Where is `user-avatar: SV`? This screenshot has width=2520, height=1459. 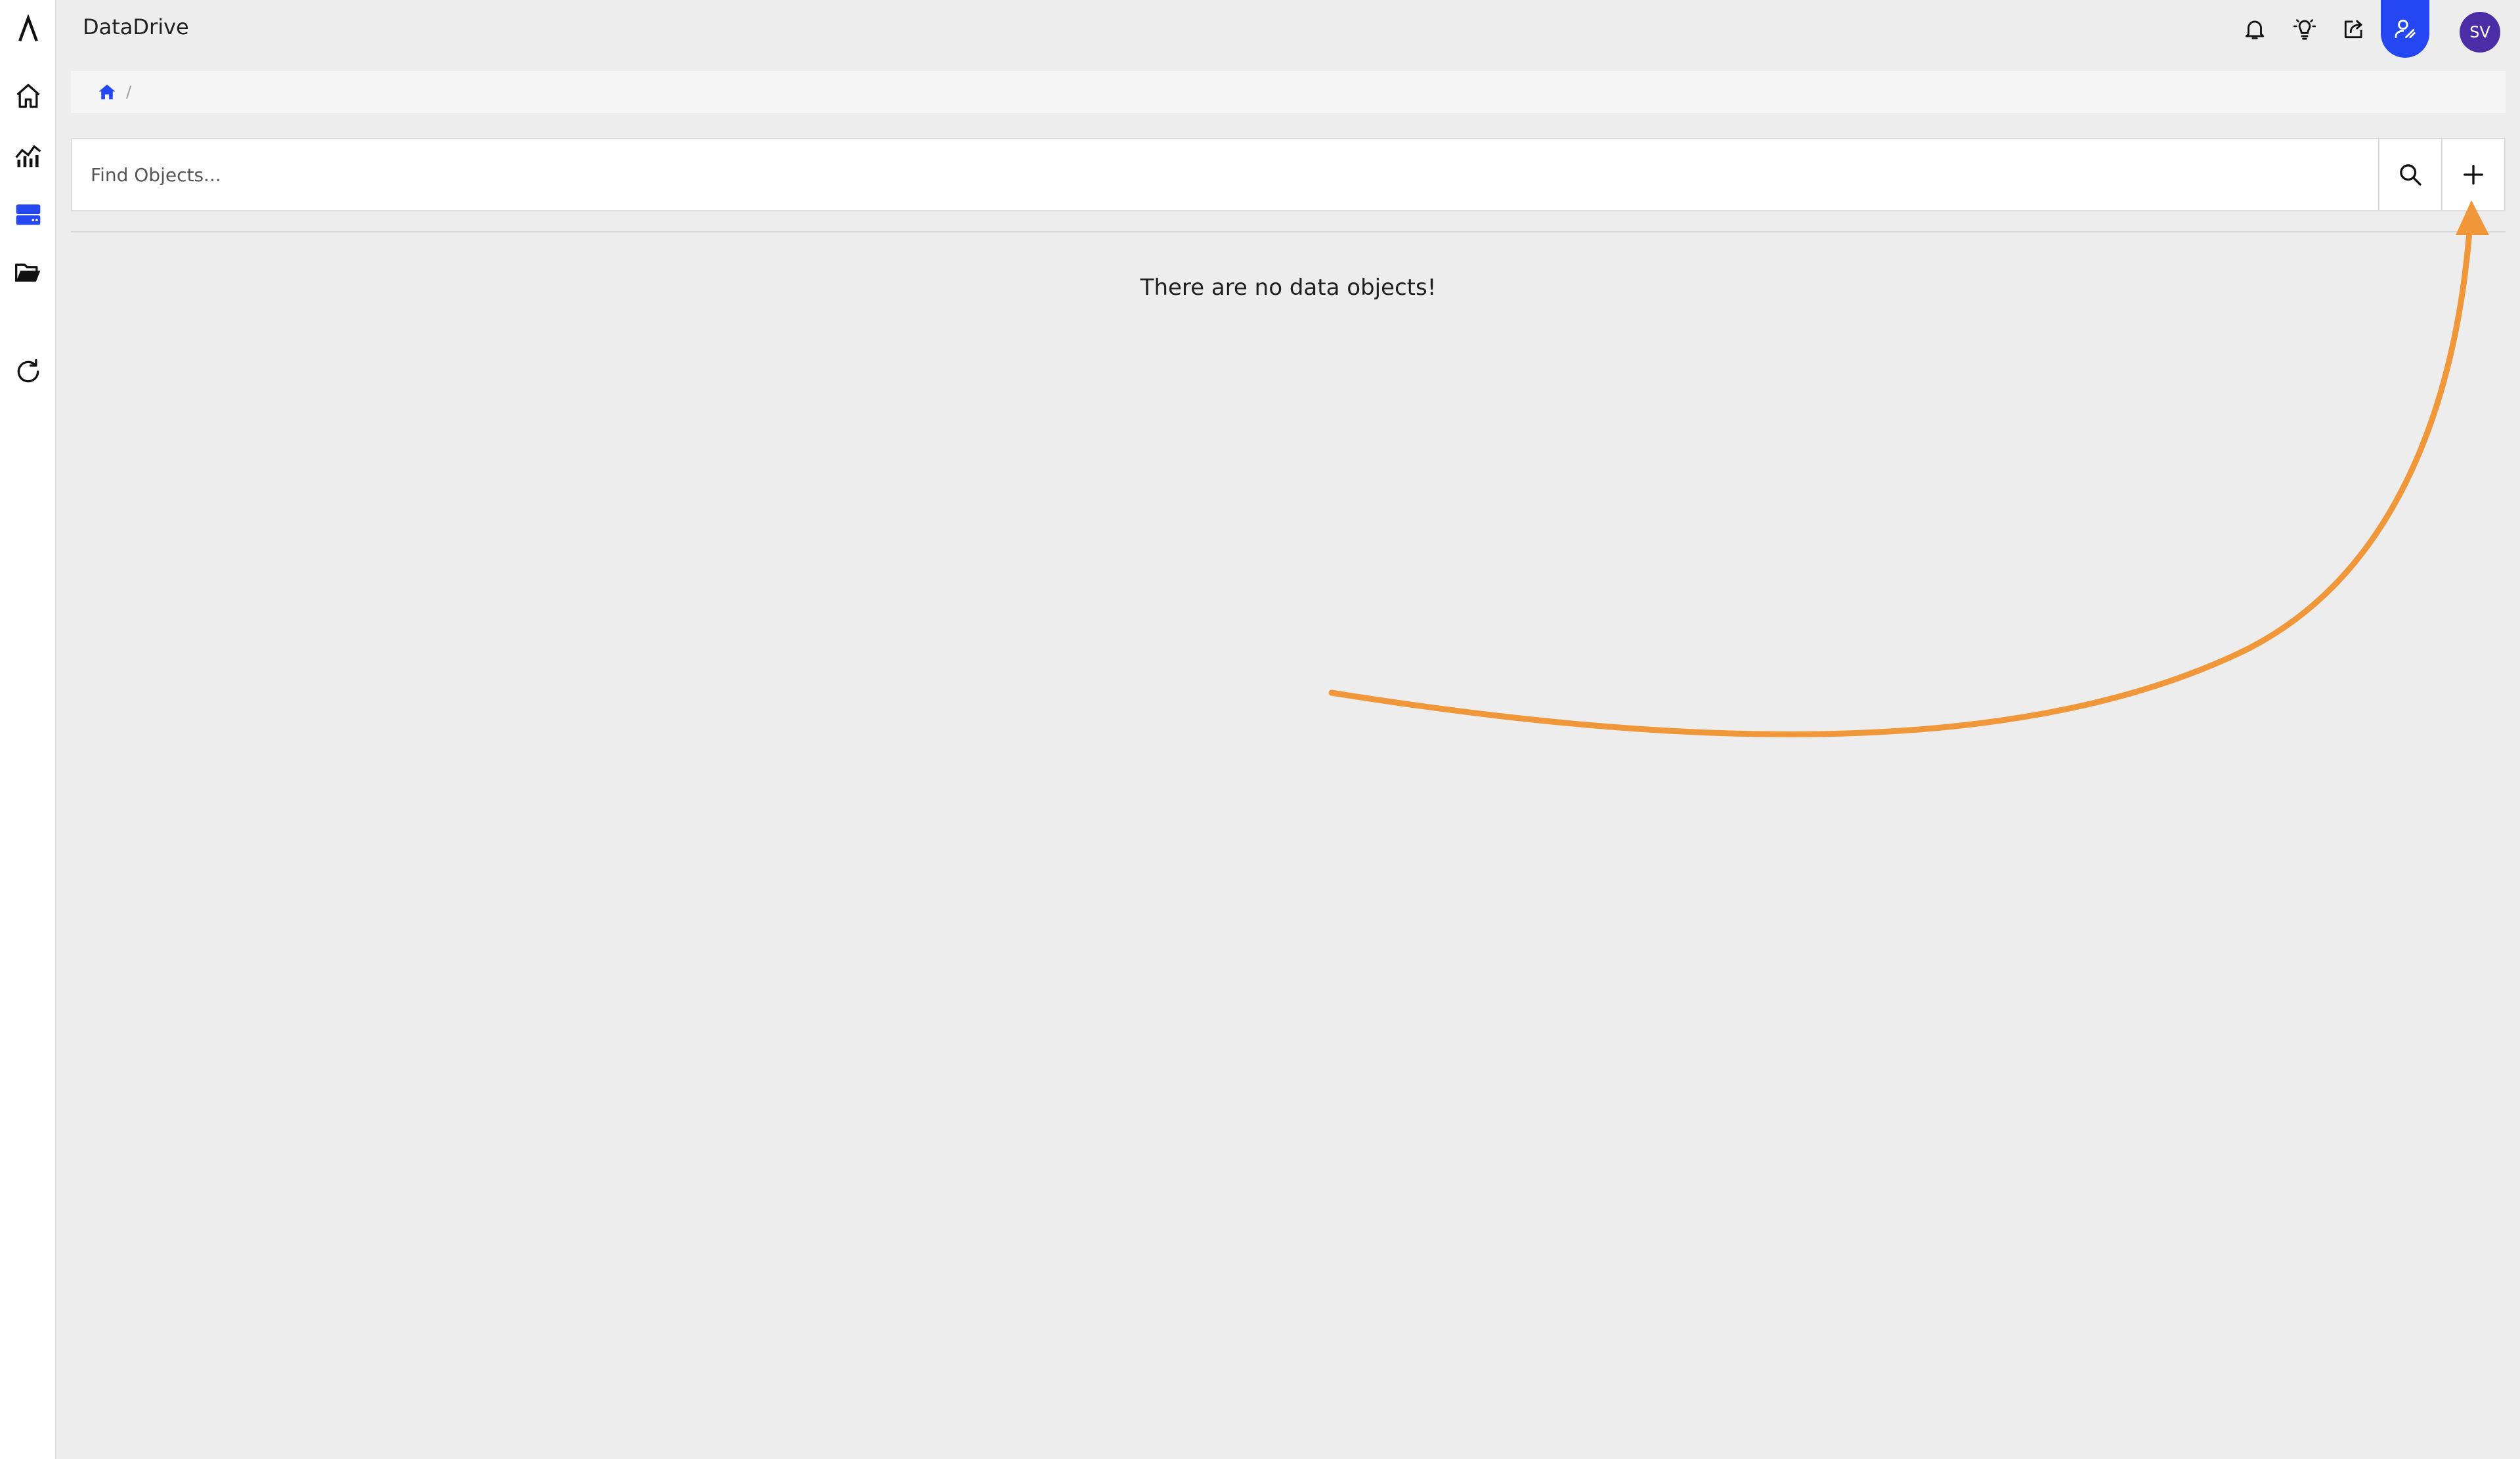
user-avatar: SV is located at coordinates (2480, 32).